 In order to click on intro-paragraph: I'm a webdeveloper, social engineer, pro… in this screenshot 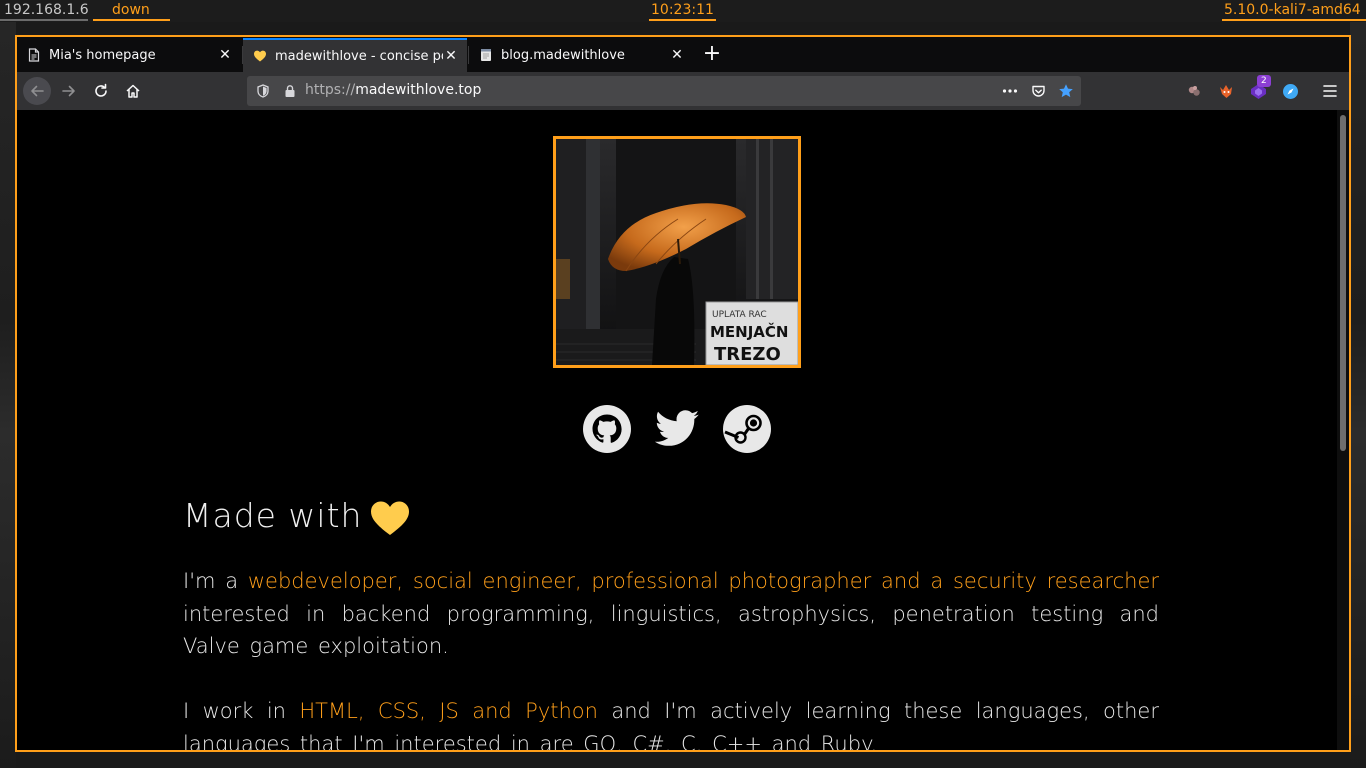, I will do `click(671, 614)`.